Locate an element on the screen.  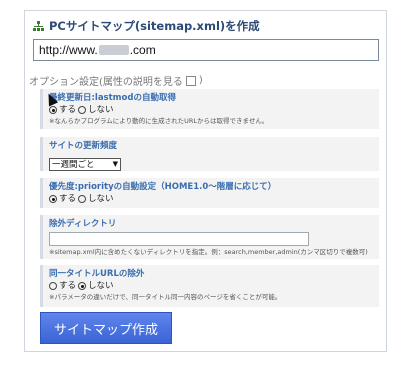
url-input: http://www. .com is located at coordinates (206, 50).